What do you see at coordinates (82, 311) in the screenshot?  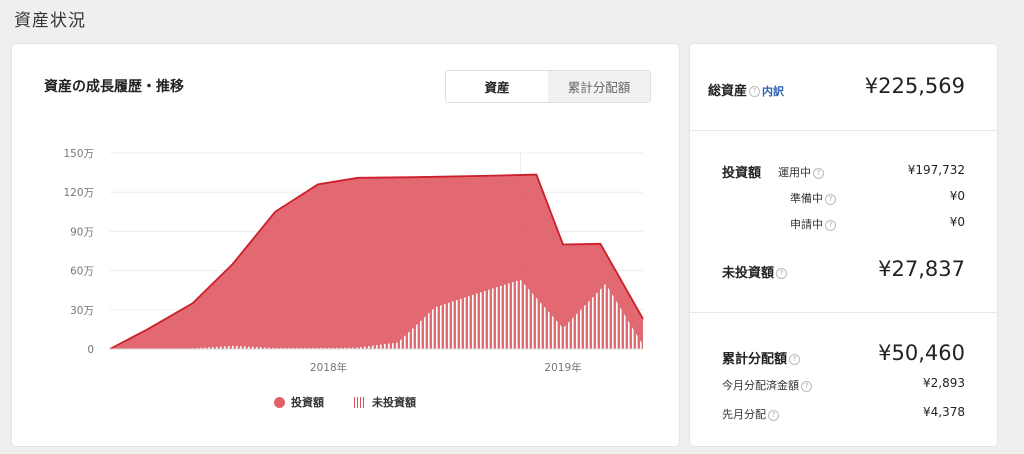 I see `y-tick-label: 30万` at bounding box center [82, 311].